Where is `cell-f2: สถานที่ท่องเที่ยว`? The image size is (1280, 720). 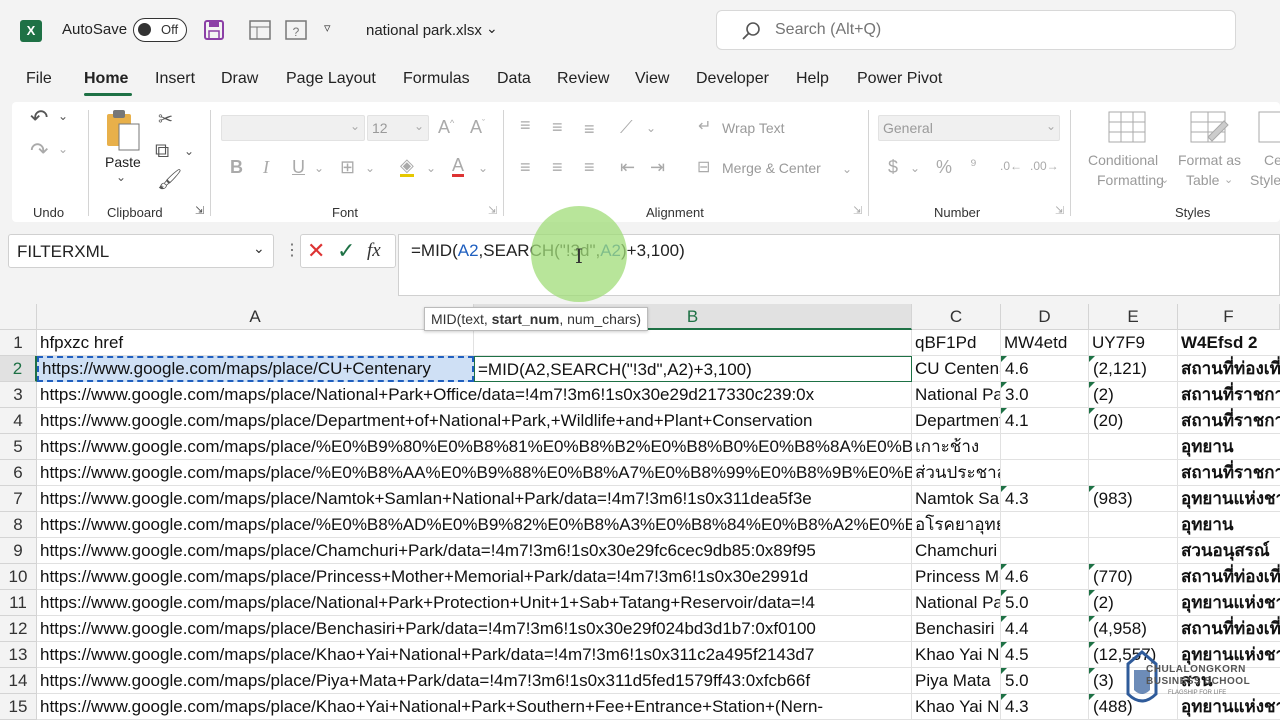 cell-f2: สถานที่ท่องเที่ยว is located at coordinates (1229, 369).